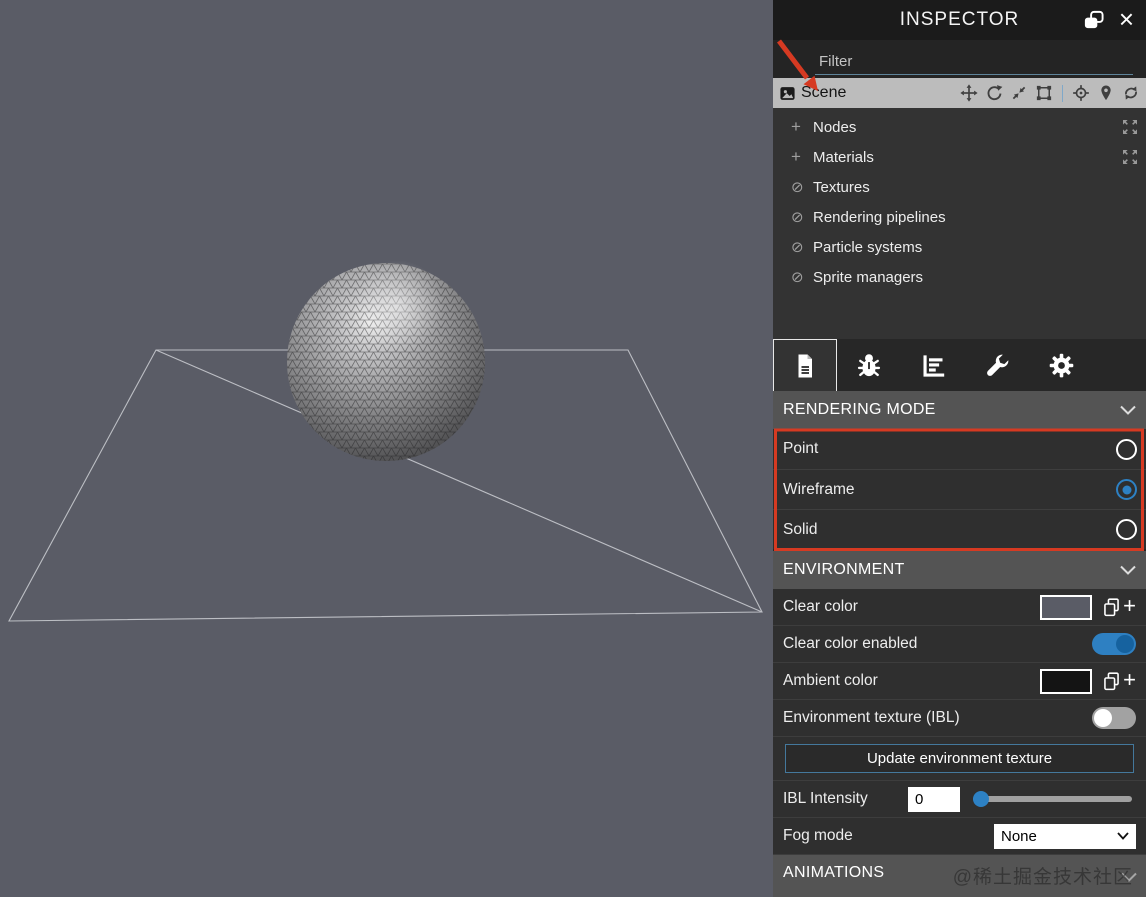 This screenshot has height=897, width=1146. I want to click on rendering-mode-option-point: Point, so click(959, 449).